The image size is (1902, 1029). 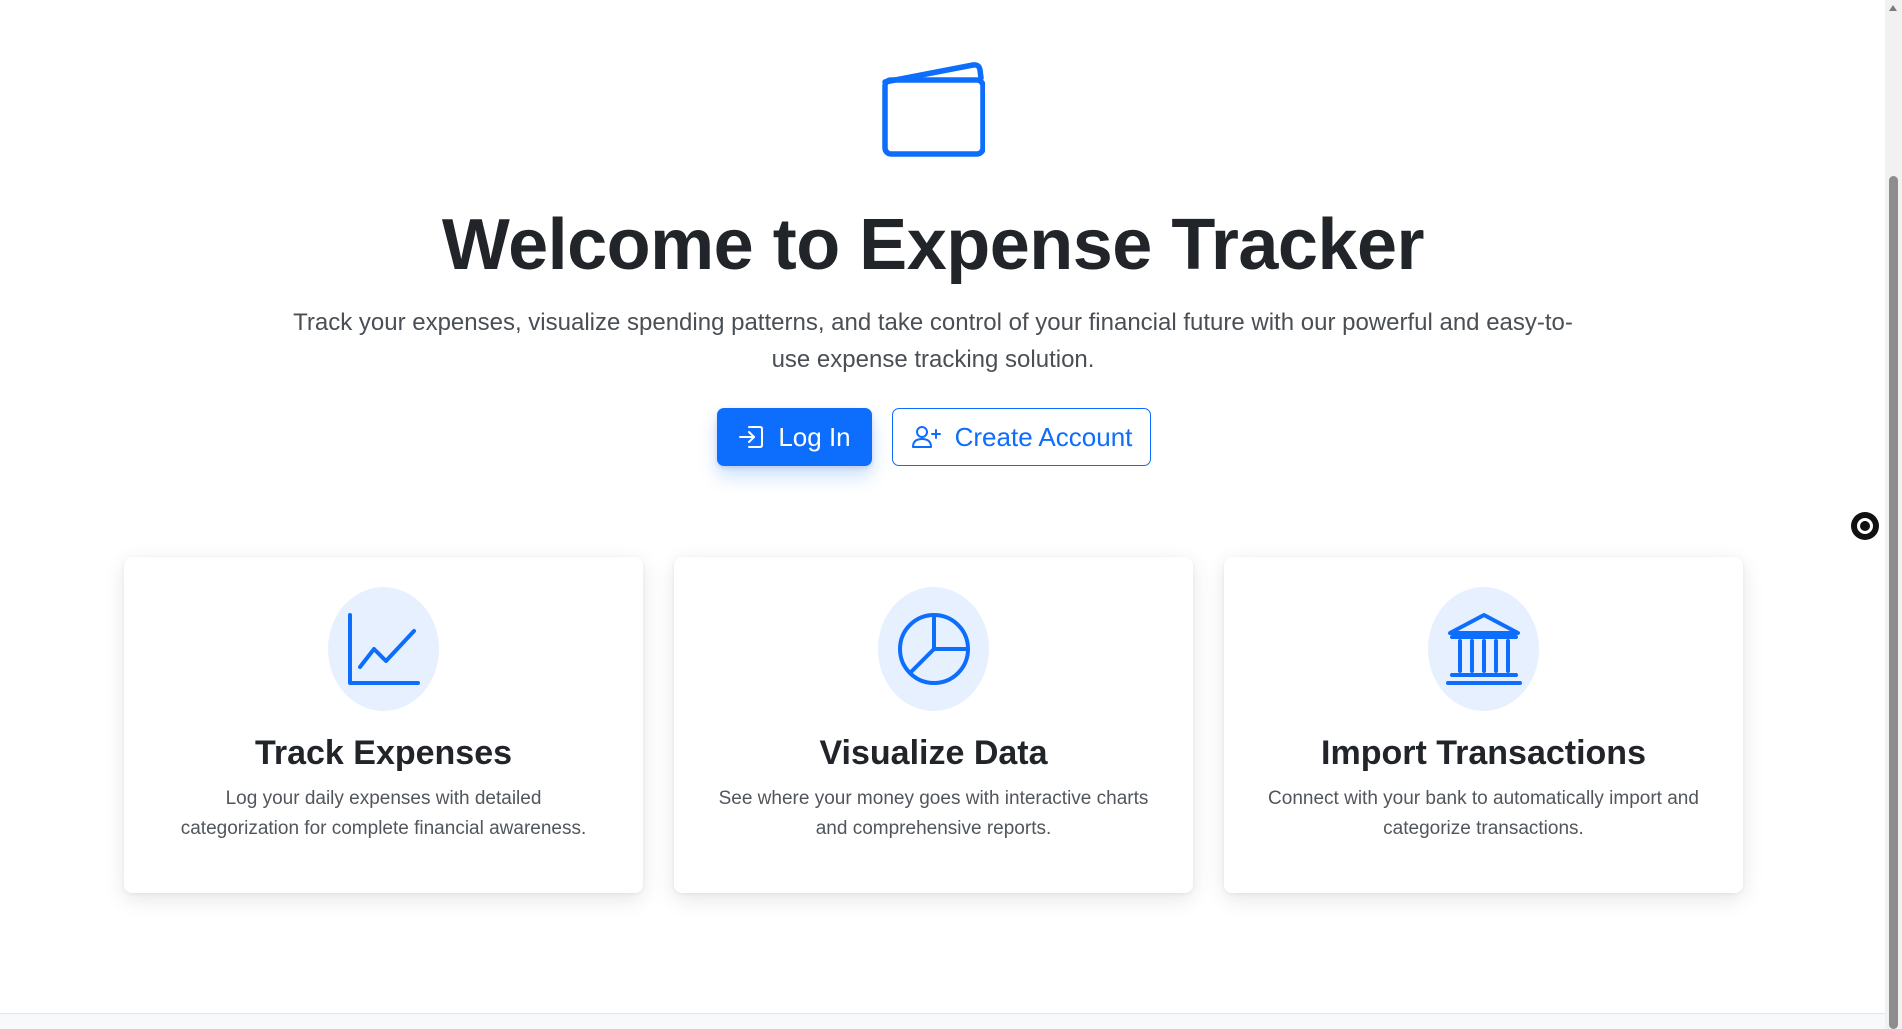 I want to click on login-button: Log In, so click(x=794, y=437).